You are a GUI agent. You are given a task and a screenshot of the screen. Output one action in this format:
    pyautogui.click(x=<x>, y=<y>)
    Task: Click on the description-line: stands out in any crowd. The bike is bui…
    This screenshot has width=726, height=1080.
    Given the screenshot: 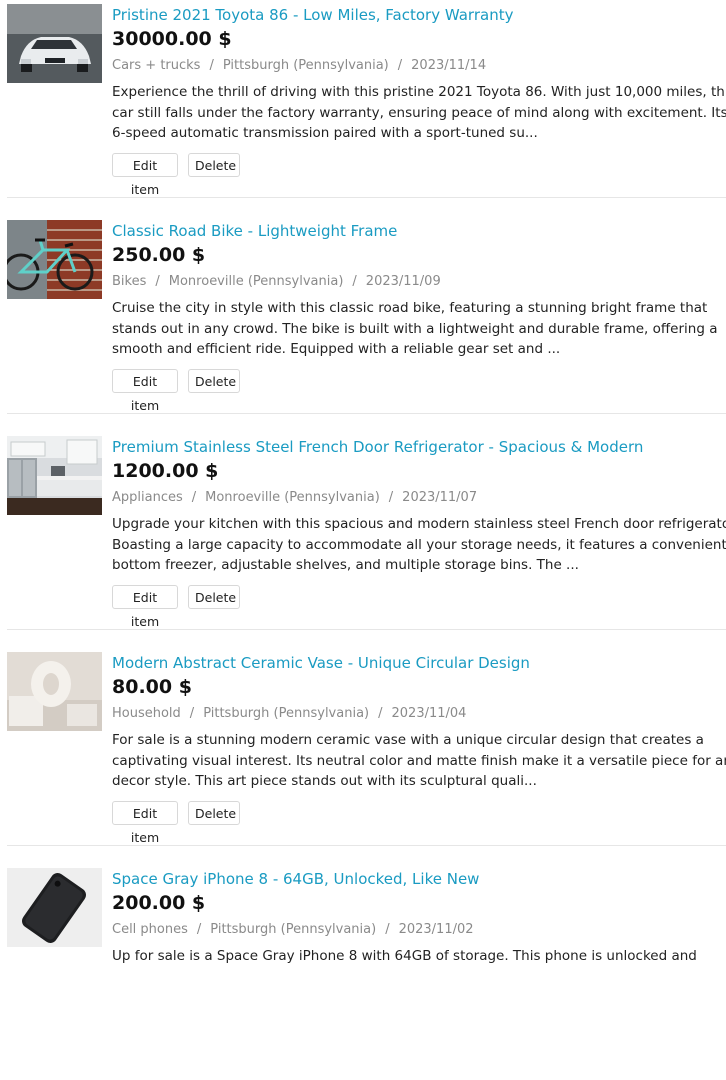 What is the action you would take?
    pyautogui.click(x=415, y=328)
    